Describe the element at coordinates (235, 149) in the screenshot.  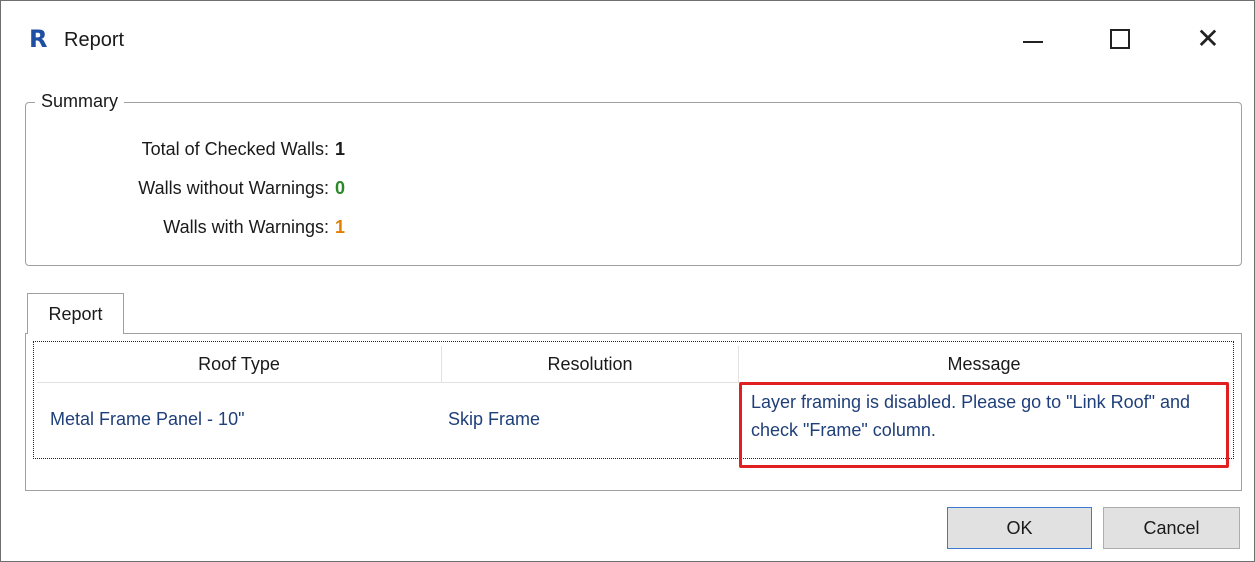
I see `summary-total-label: Total of Checked Walls:` at that location.